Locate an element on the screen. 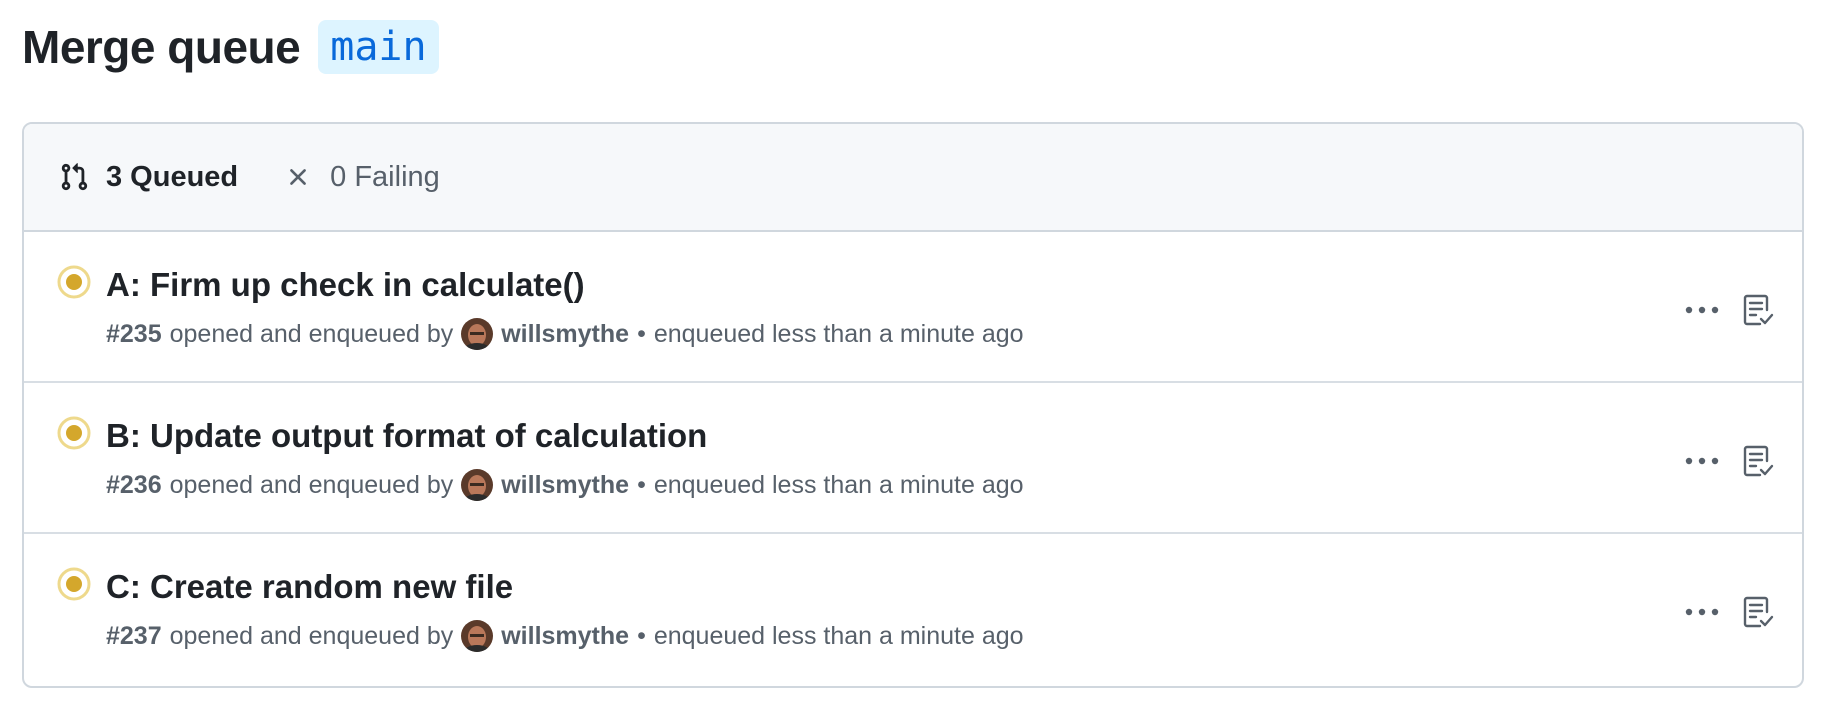  filter-queued: 3 Queued is located at coordinates (148, 177).